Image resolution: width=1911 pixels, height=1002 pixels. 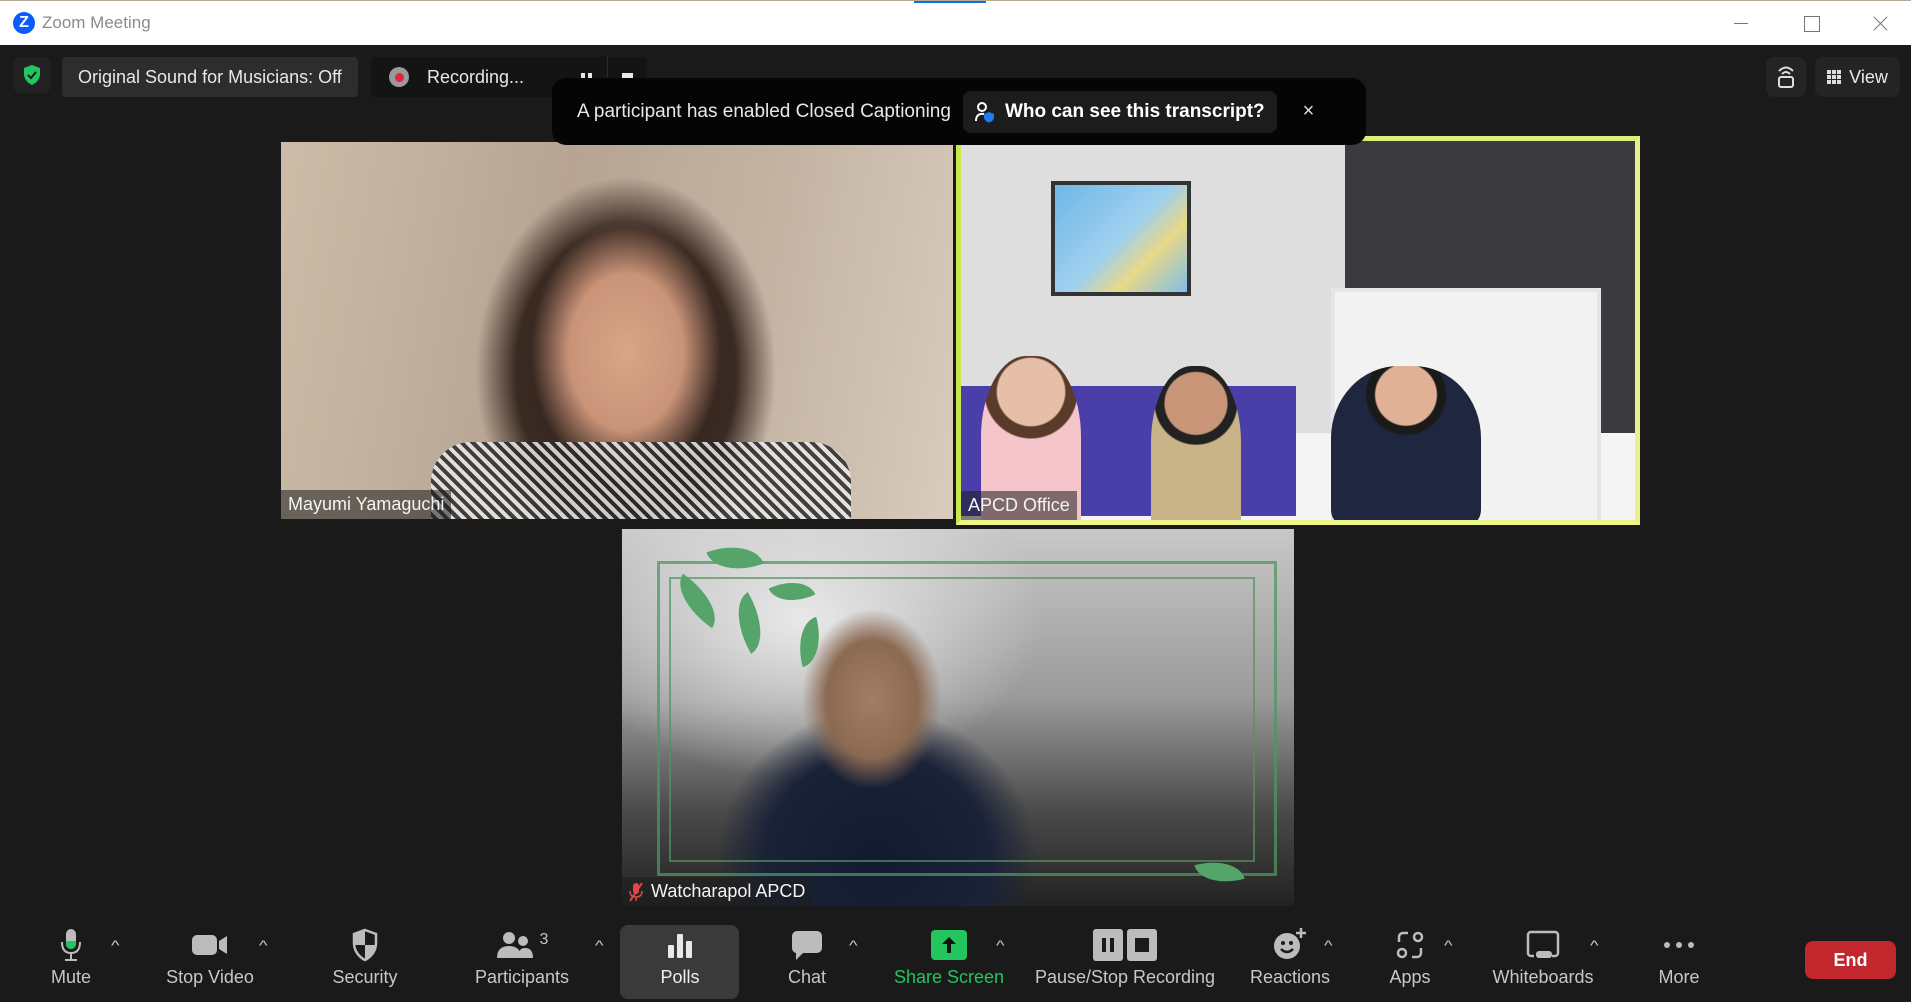 What do you see at coordinates (522, 960) in the screenshot?
I see `participants-button: 3 Participants` at bounding box center [522, 960].